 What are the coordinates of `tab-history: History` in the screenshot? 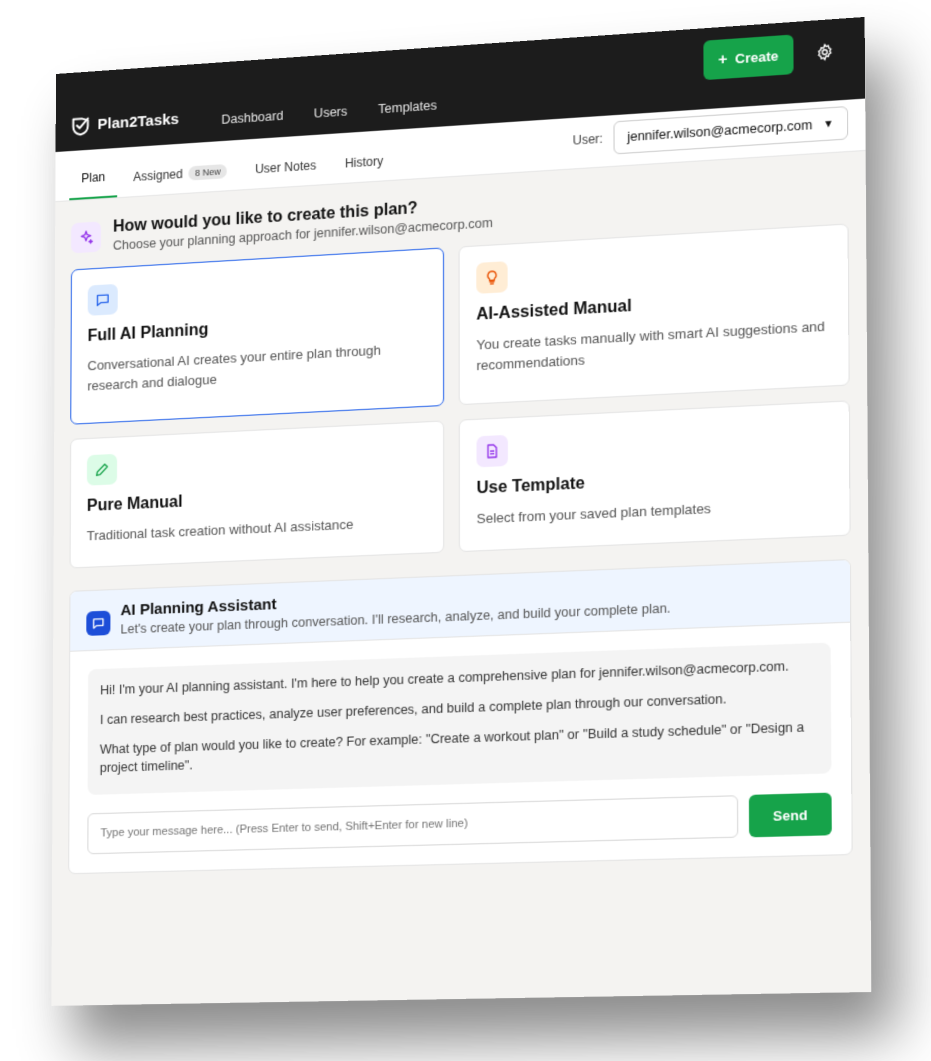 It's located at (364, 168).